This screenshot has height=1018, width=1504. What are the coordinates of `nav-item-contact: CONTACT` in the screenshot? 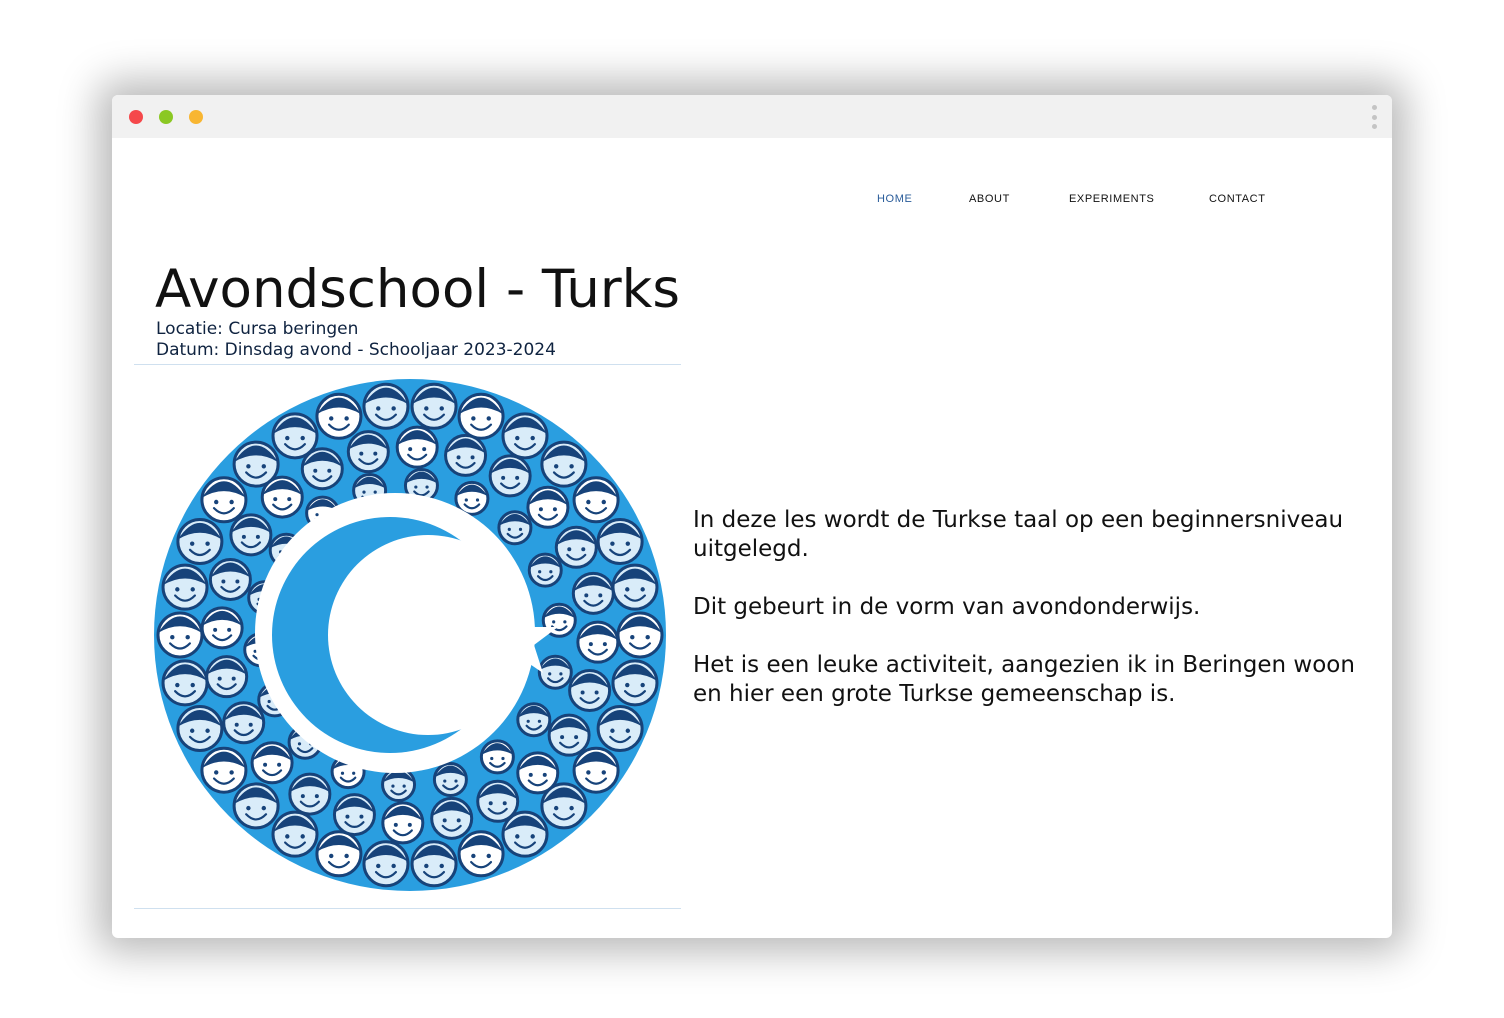 It's located at (1237, 199).